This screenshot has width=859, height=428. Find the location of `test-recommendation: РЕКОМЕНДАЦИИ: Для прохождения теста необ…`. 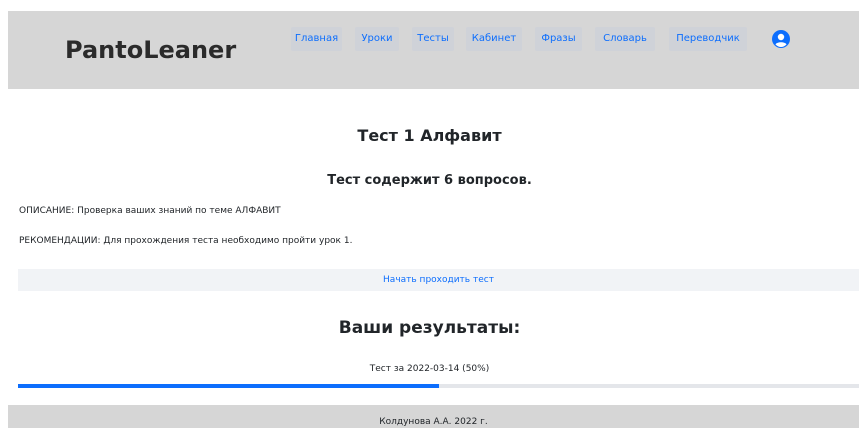

test-recommendation: РЕКОМЕНДАЦИИ: Для прохождения теста необ… is located at coordinates (186, 241).